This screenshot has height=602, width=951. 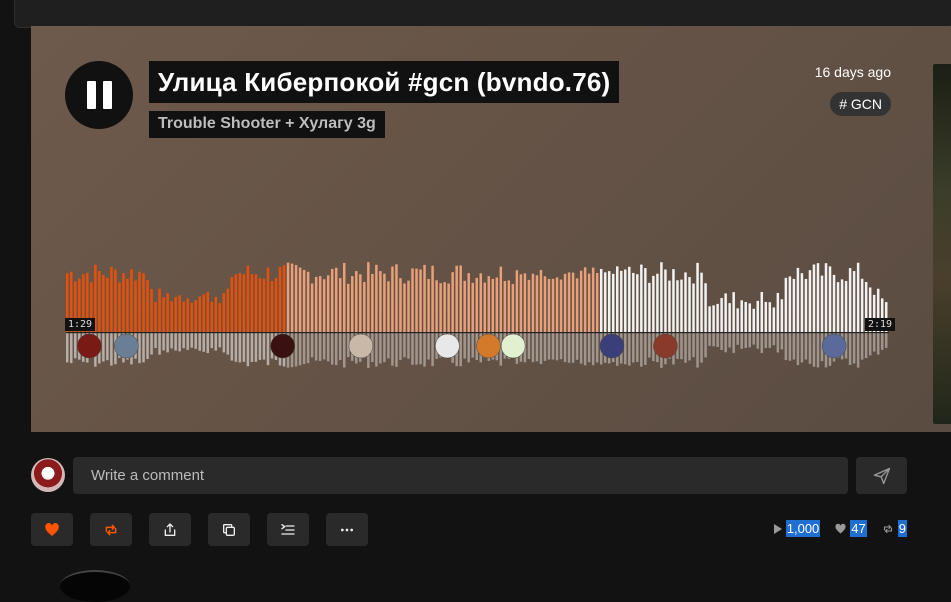 What do you see at coordinates (887, 528) in the screenshot?
I see `reposts-count-icon` at bounding box center [887, 528].